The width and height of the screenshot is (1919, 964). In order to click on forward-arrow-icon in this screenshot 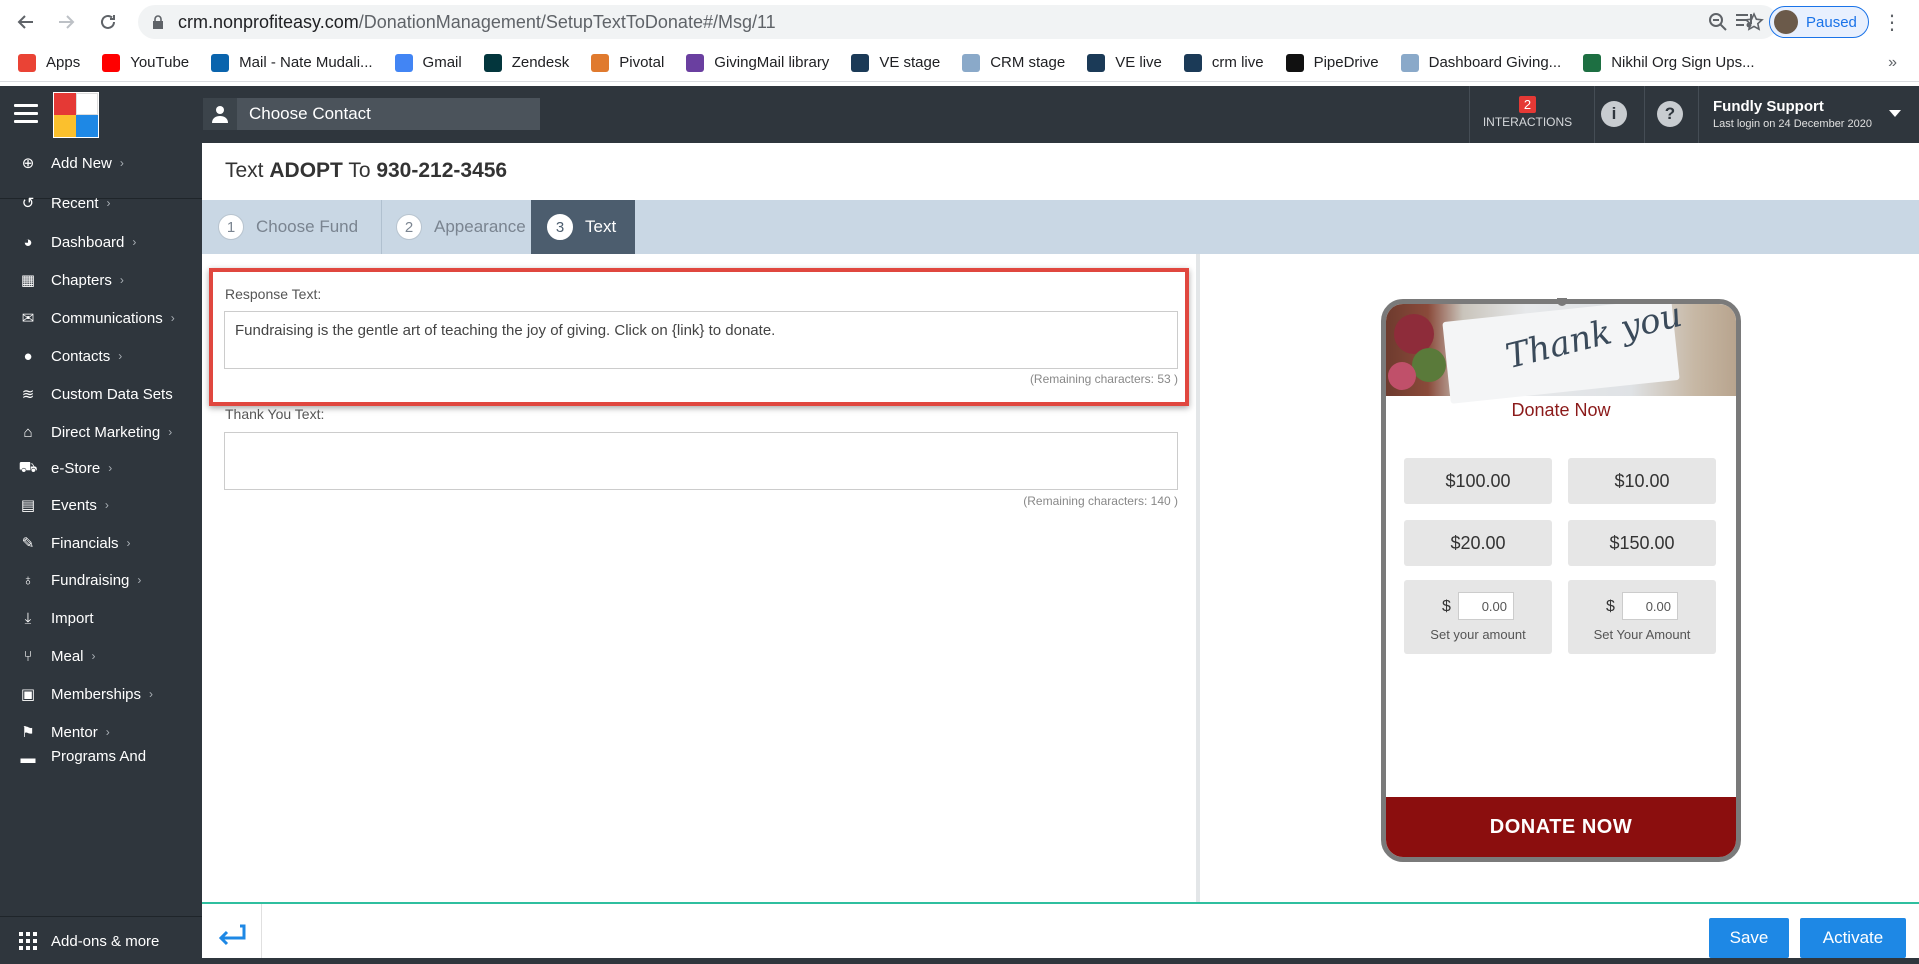, I will do `click(66, 22)`.